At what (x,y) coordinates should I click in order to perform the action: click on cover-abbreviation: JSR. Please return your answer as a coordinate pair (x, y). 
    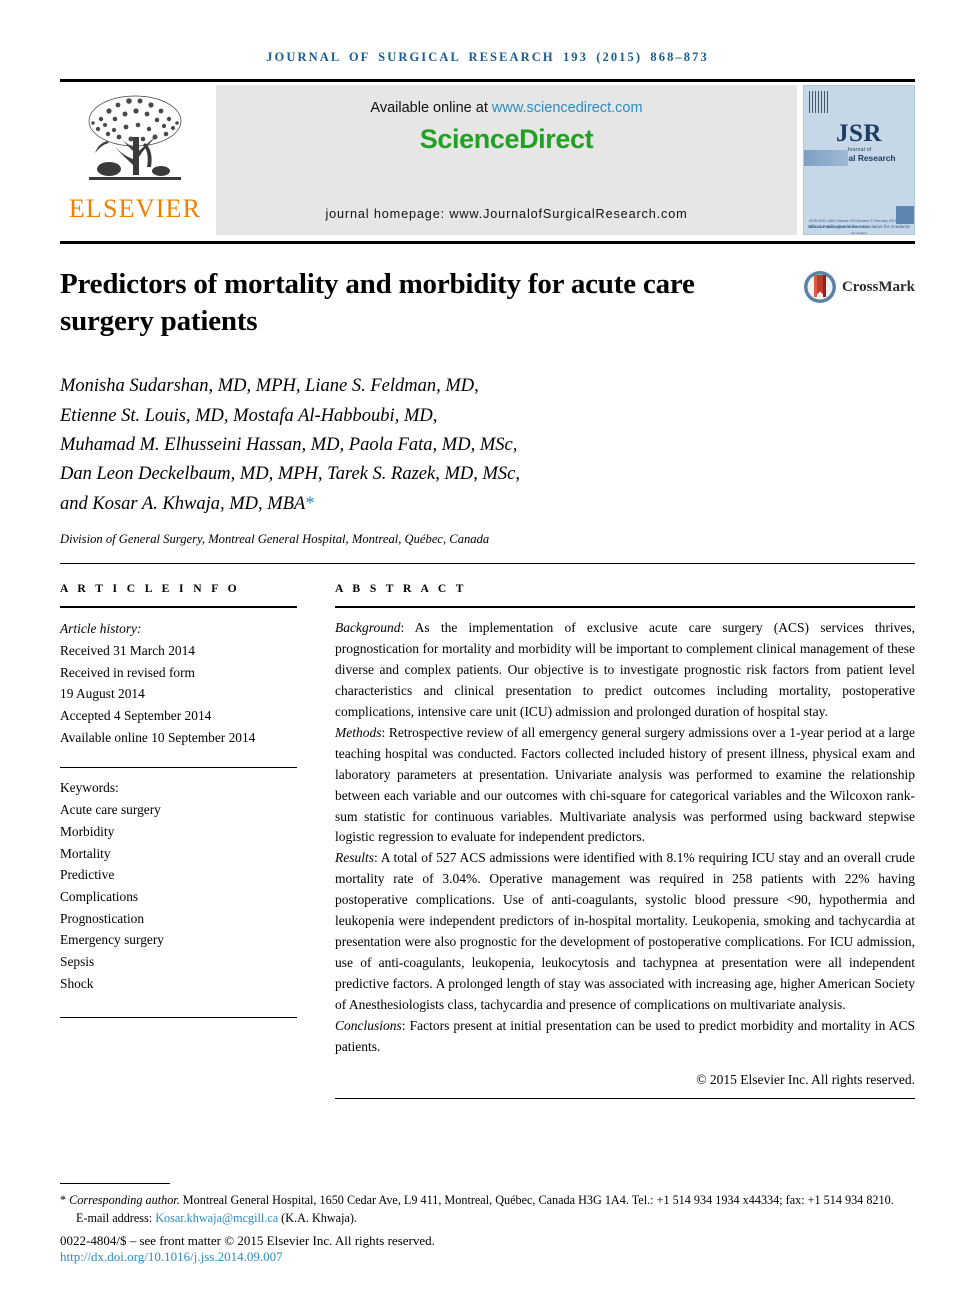
    Looking at the image, I should click on (859, 133).